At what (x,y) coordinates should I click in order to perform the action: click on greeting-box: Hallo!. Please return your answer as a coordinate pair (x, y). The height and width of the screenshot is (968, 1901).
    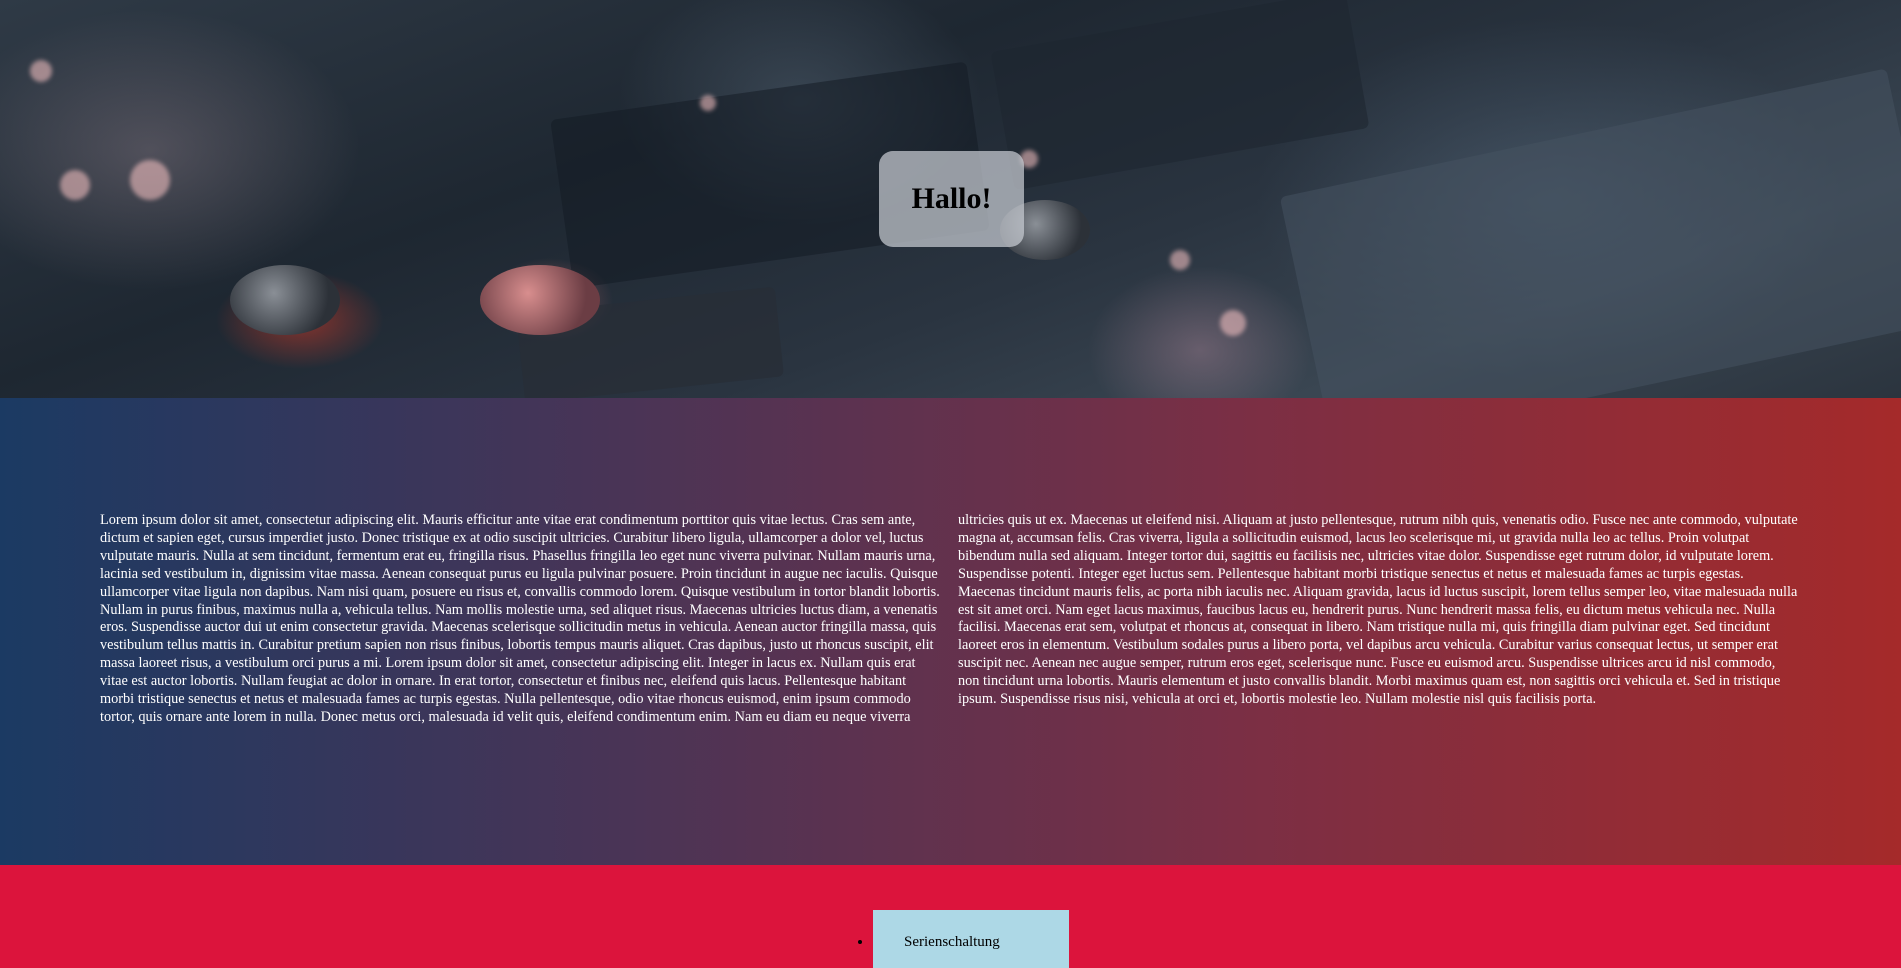
    Looking at the image, I should click on (951, 199).